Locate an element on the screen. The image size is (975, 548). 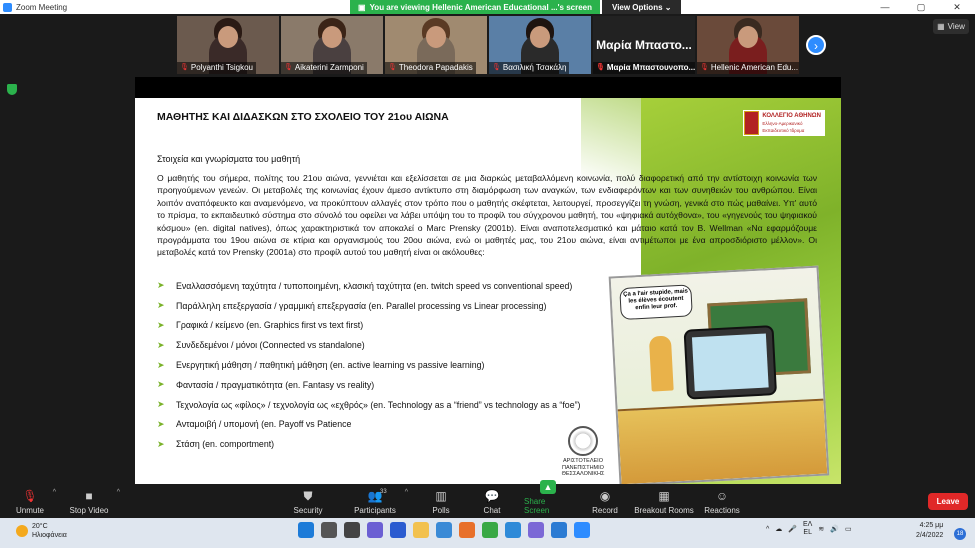
participant-label: 🎙 Βασιλική Τσακάλη is located at coordinates (529, 68).